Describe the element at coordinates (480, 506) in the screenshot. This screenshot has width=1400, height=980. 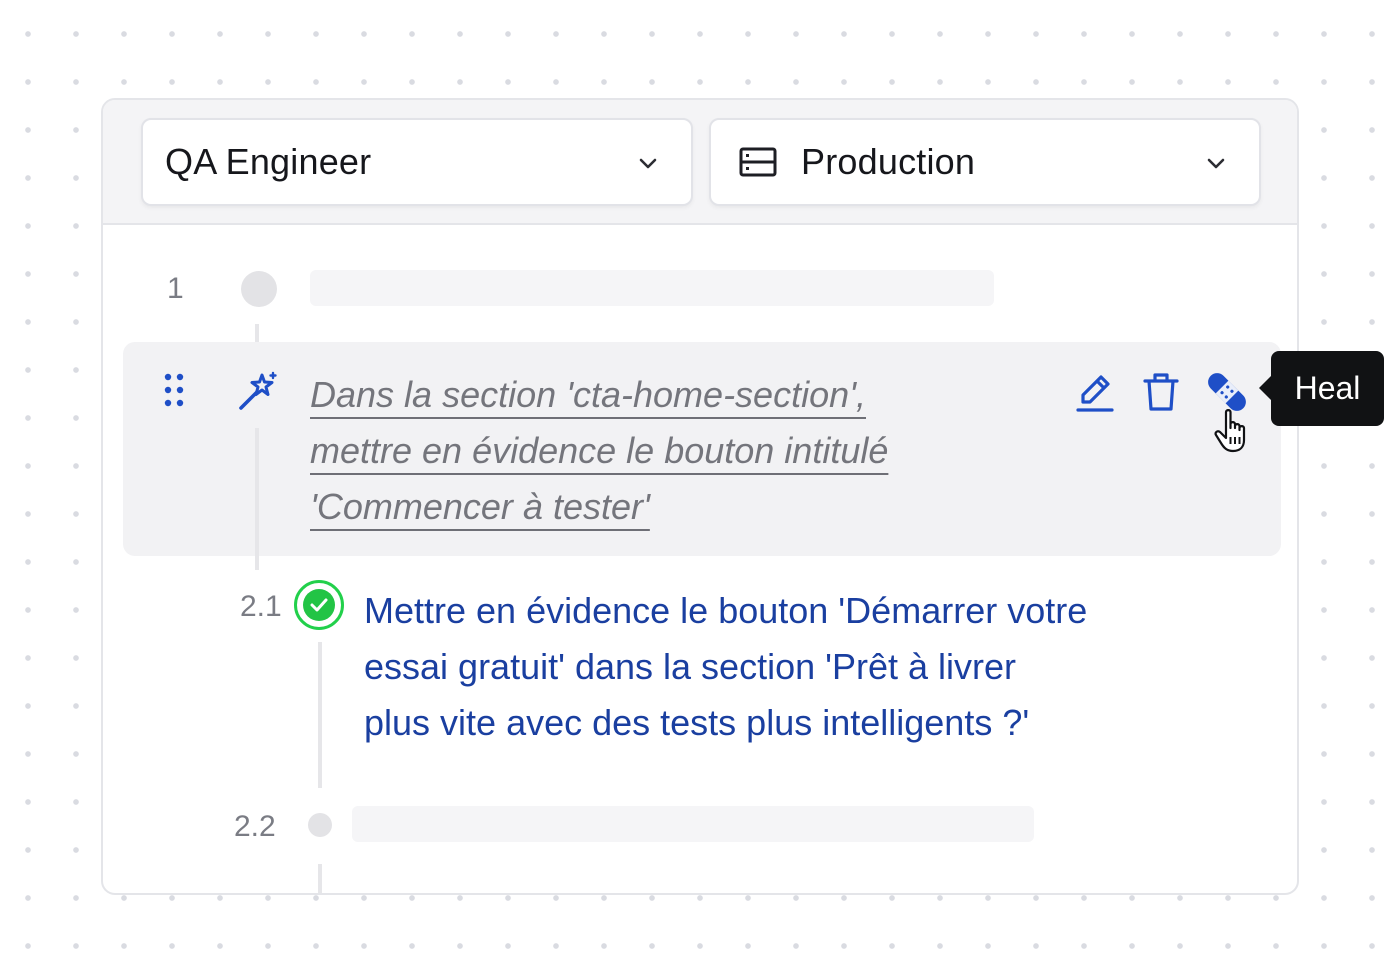
I see `instruction-line: 'Commencer à tester'` at that location.